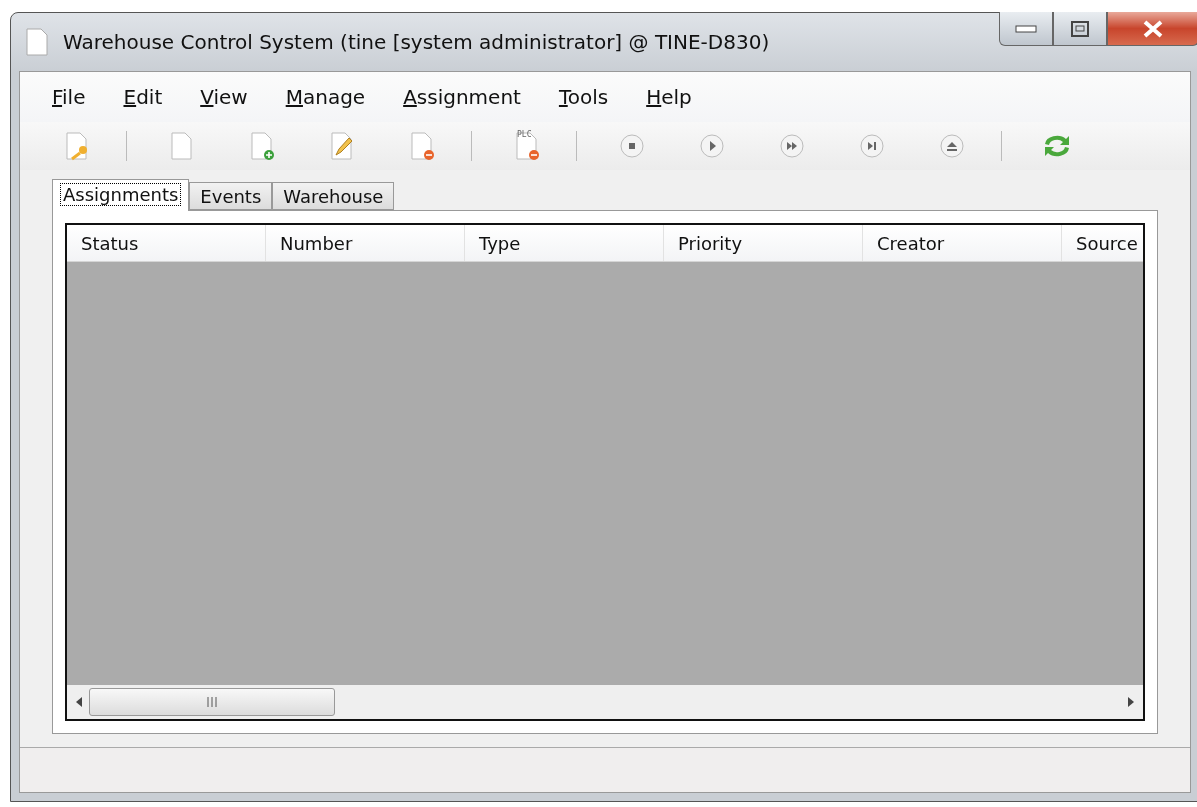 The image size is (1197, 807). What do you see at coordinates (792, 146) in the screenshot?
I see `fast-forward-icon` at bounding box center [792, 146].